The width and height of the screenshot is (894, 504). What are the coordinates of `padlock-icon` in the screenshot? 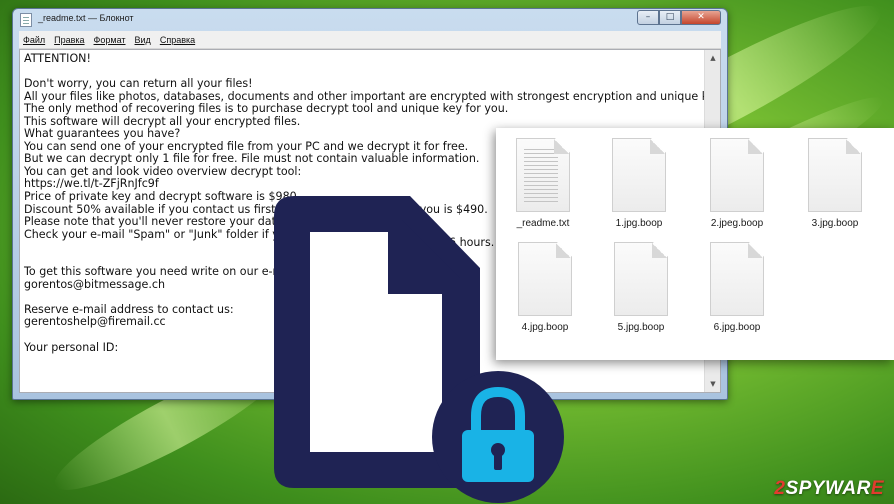 It's located at (498, 437).